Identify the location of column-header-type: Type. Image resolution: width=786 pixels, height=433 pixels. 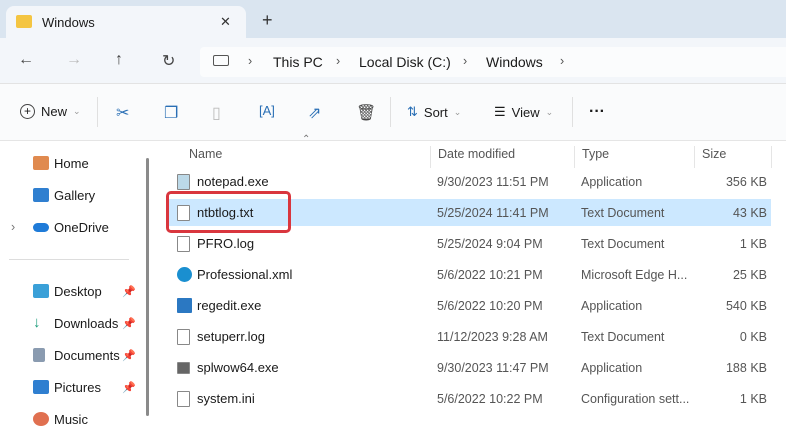
(634, 157).